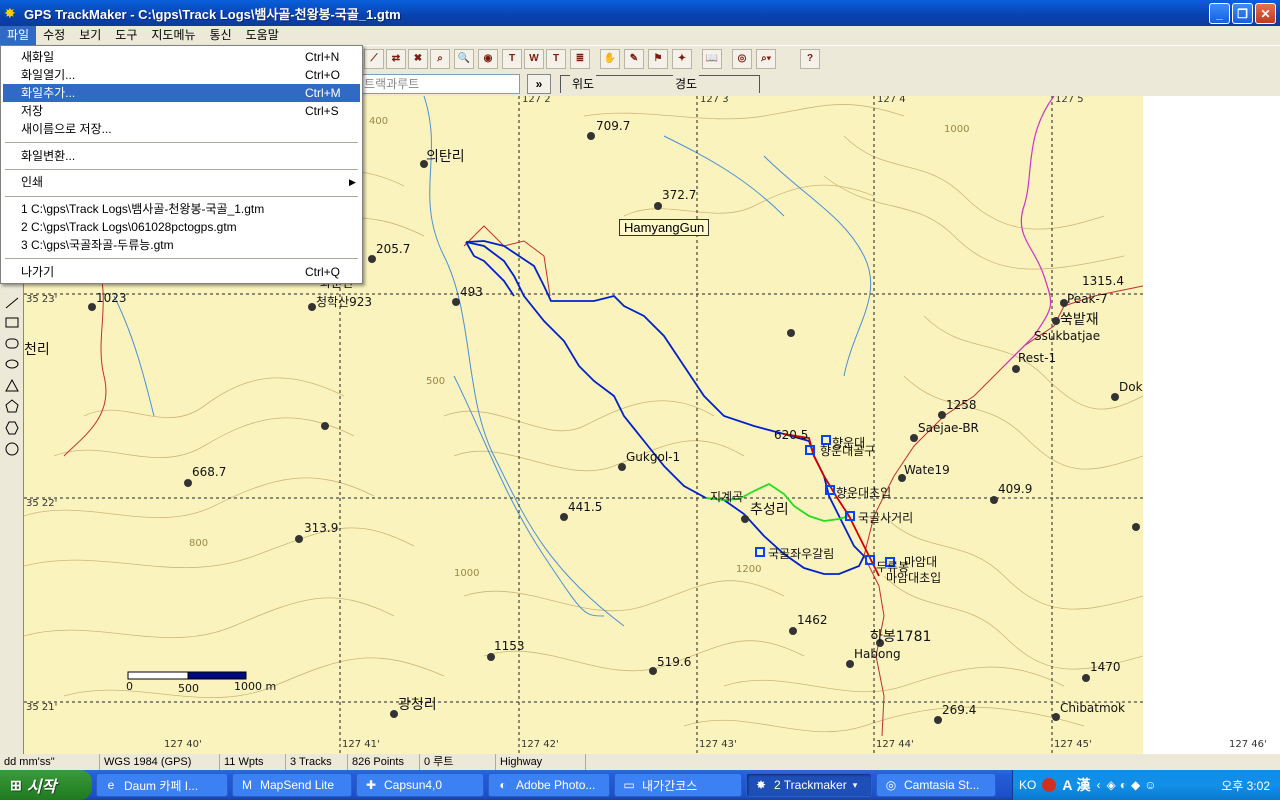 This screenshot has height=800, width=1280. What do you see at coordinates (556, 59) in the screenshot?
I see `tool-label-icon: T` at bounding box center [556, 59].